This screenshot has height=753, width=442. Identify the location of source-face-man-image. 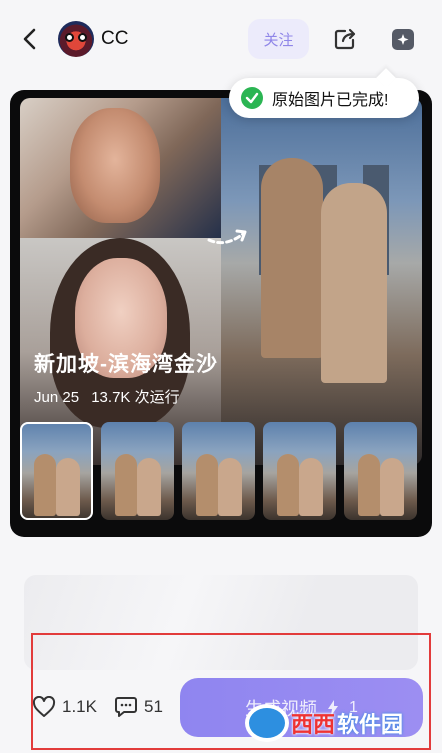
(120, 168).